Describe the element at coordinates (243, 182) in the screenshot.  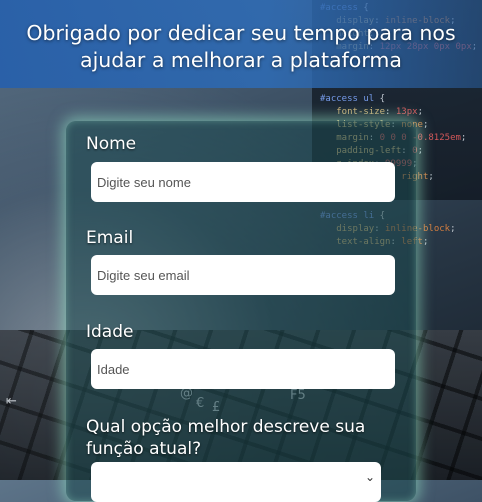
I see `name-input` at that location.